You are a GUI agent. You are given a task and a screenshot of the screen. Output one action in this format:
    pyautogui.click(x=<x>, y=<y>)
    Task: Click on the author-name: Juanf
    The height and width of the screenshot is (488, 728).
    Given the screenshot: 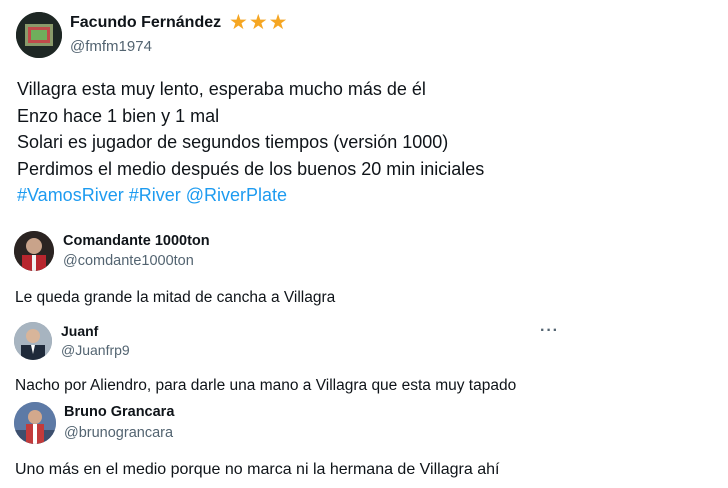 What is the action you would take?
    pyautogui.click(x=79, y=331)
    